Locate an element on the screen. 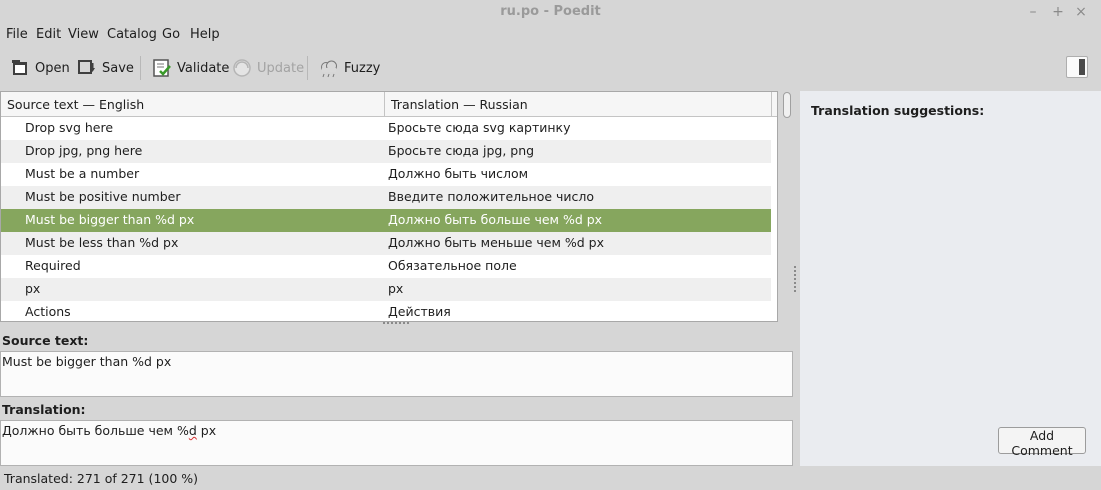 This screenshot has width=1101, height=490. sidebar-toggle-button is located at coordinates (1077, 67).